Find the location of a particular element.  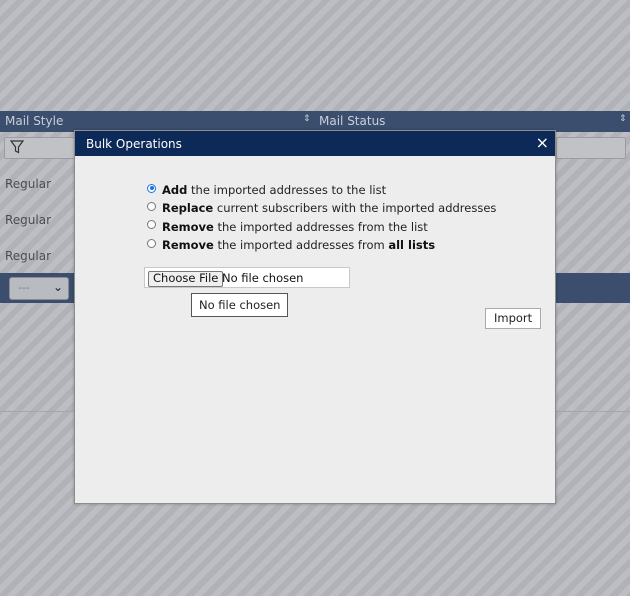

dialog-title: Bulk Operations is located at coordinates (134, 144).